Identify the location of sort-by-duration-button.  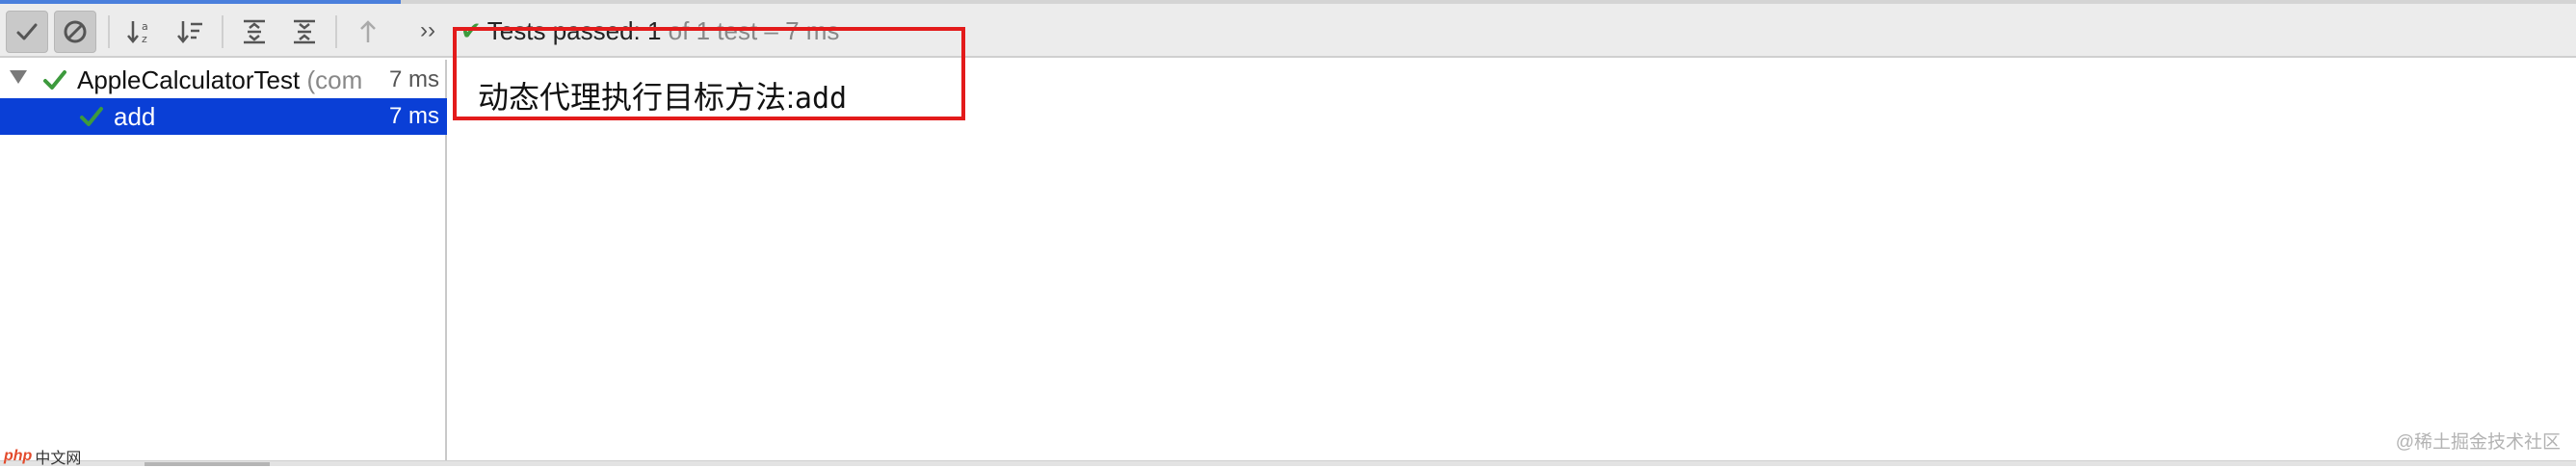
(191, 32).